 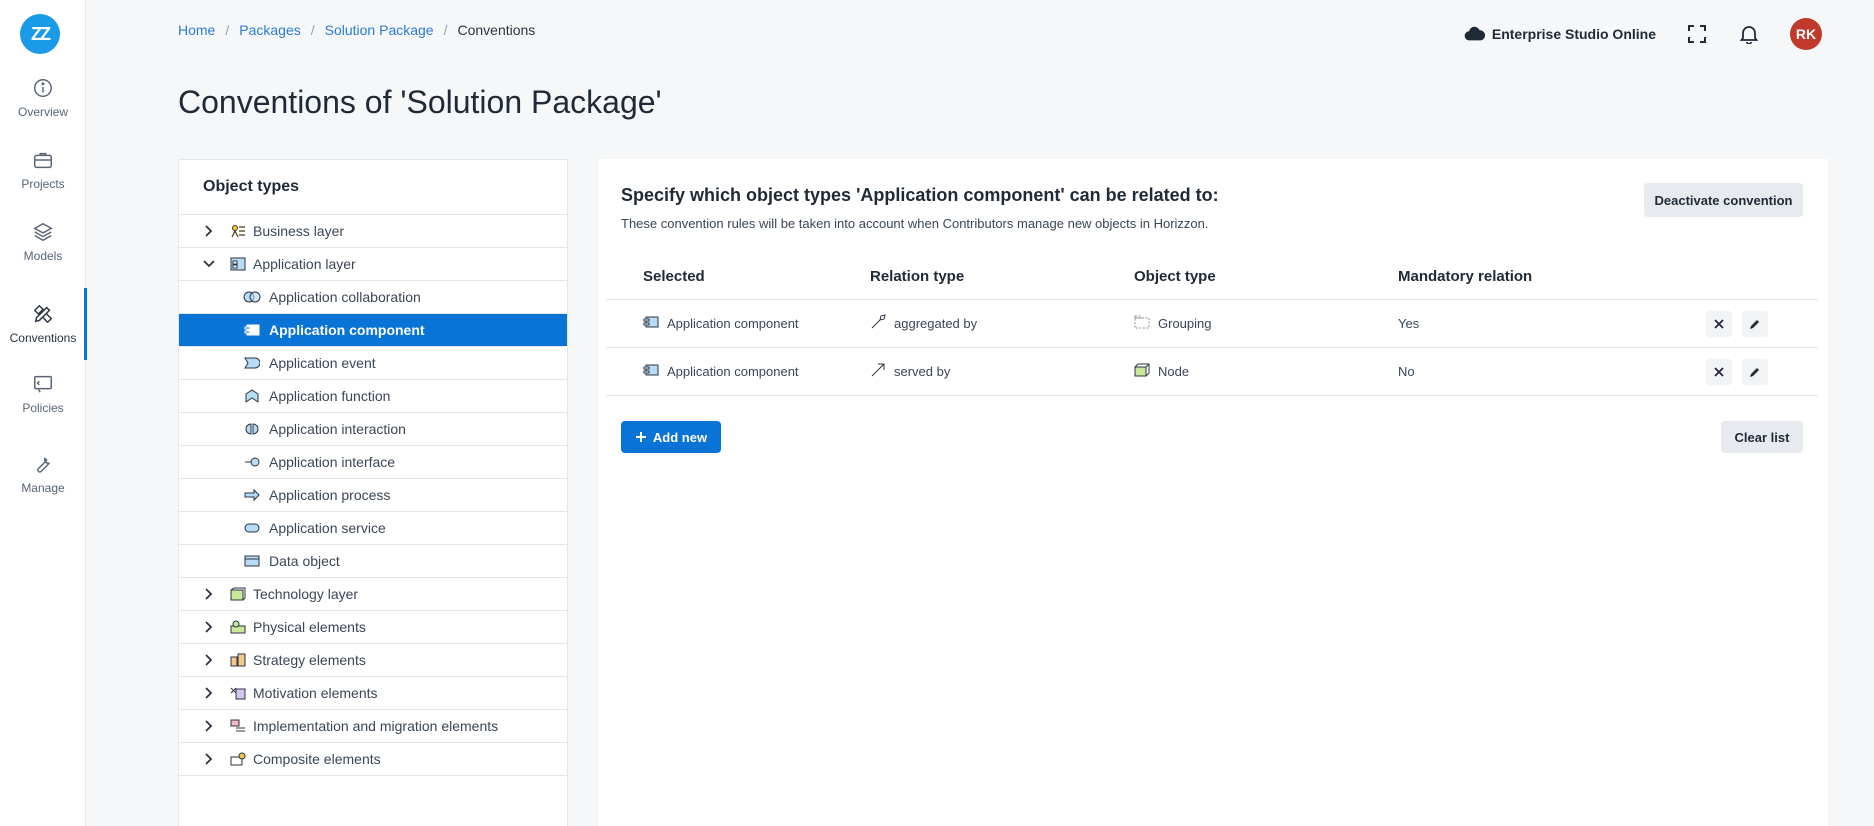 What do you see at coordinates (1474, 33) in the screenshot?
I see `cloud-icon` at bounding box center [1474, 33].